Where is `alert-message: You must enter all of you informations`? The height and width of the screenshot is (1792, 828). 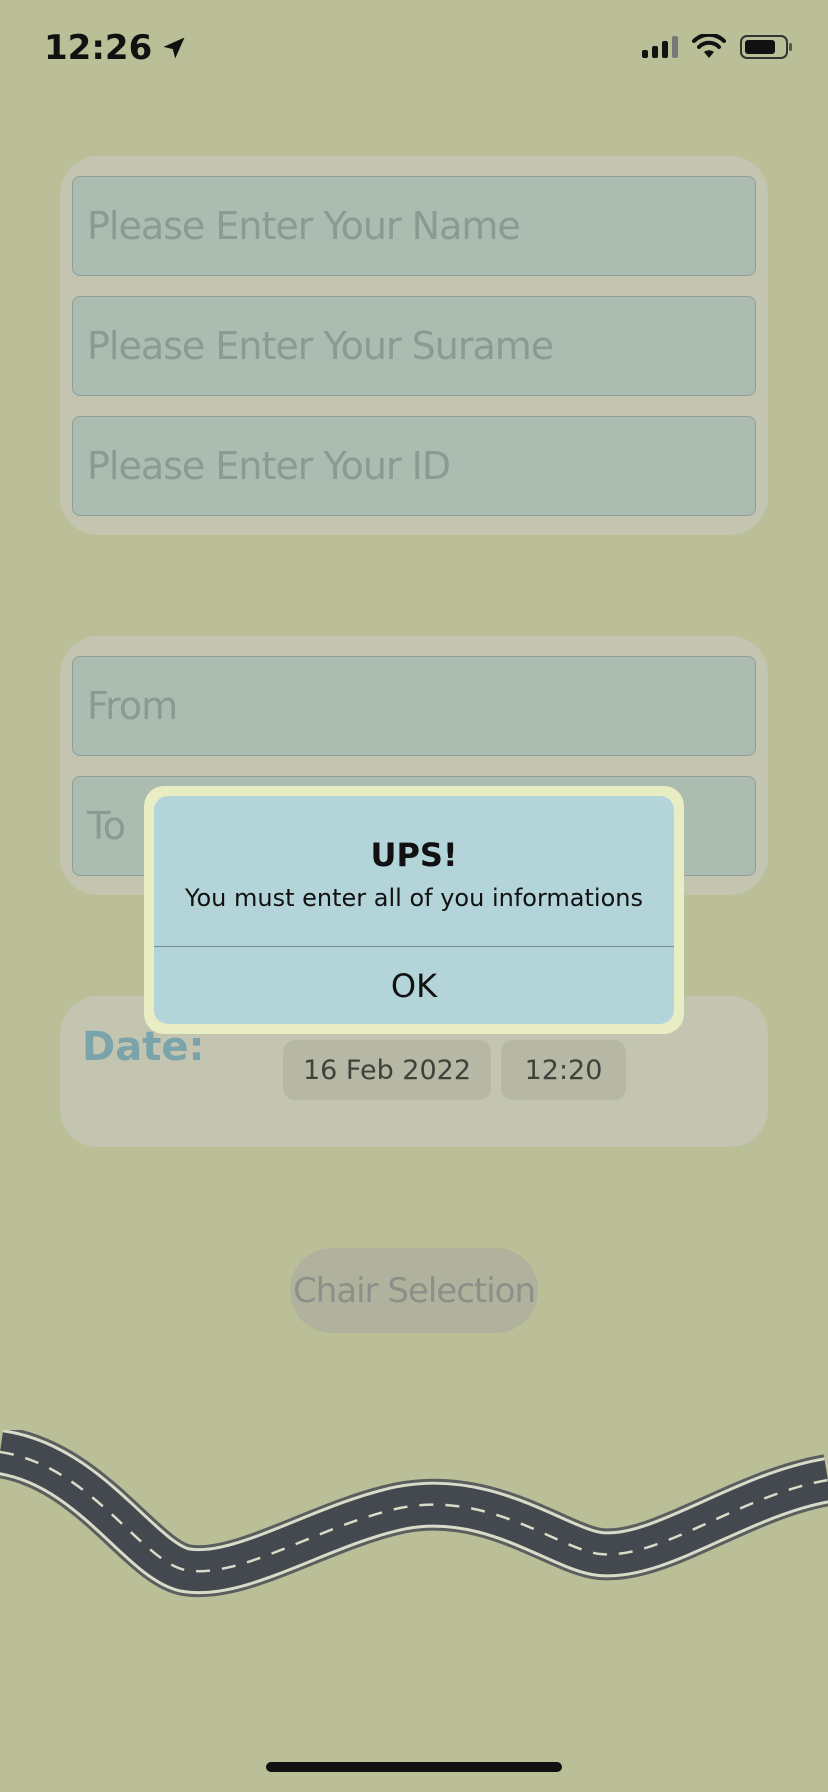
alert-message: You must enter all of you informations is located at coordinates (414, 898).